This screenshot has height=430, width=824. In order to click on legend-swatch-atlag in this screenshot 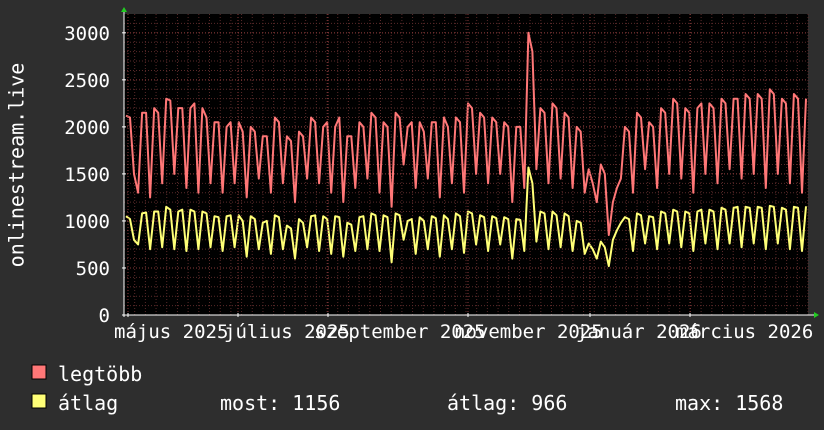, I will do `click(39, 401)`.